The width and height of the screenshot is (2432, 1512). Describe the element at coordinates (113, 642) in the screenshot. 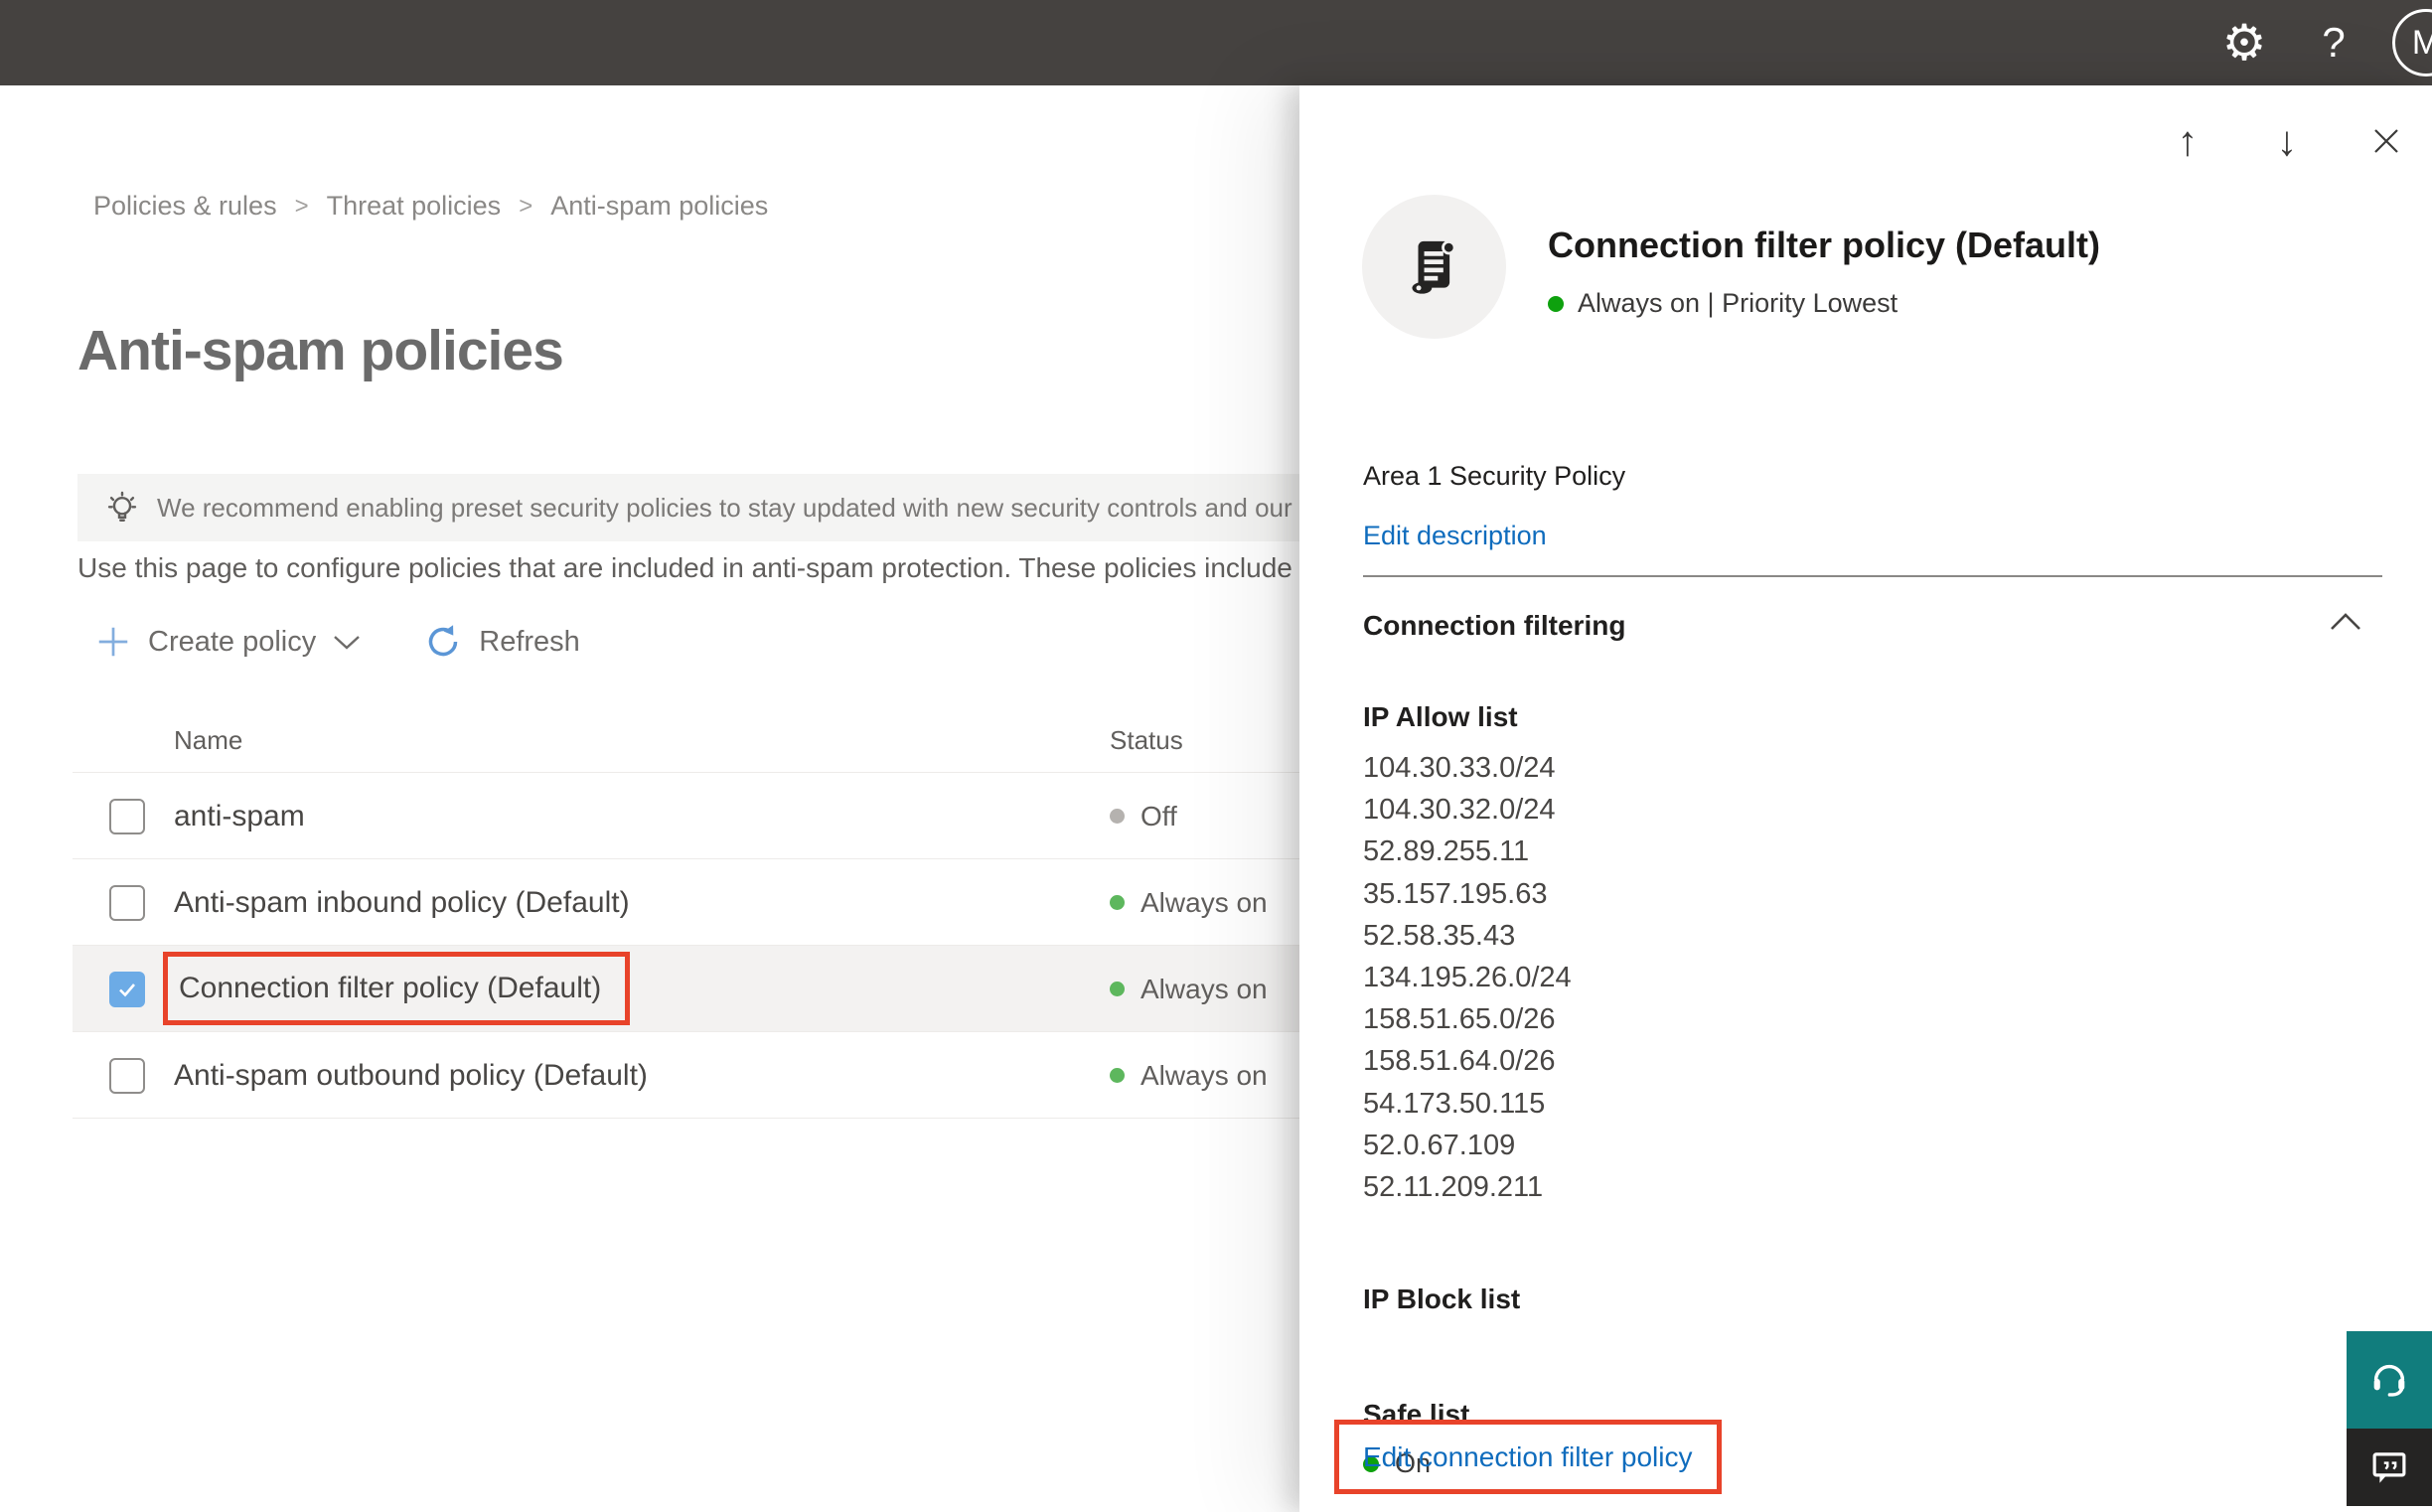

I see `plus-icon` at that location.